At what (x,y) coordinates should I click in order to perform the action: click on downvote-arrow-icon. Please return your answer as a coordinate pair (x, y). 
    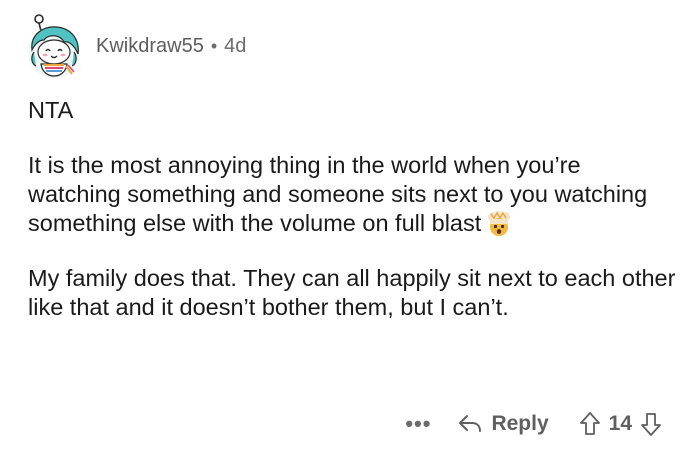
    Looking at the image, I should click on (651, 424).